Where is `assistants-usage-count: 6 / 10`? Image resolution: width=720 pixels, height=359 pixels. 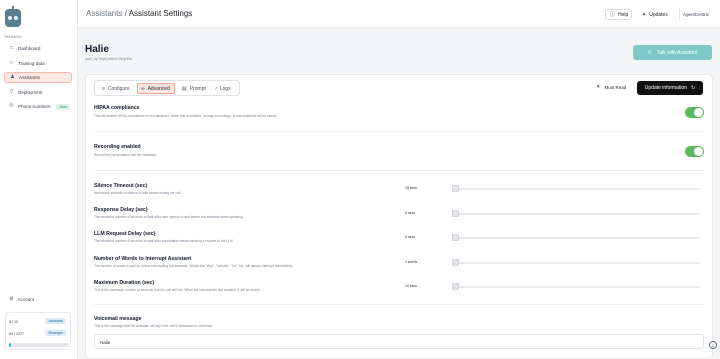 assistants-usage-count: 6 / 10 is located at coordinates (13, 322).